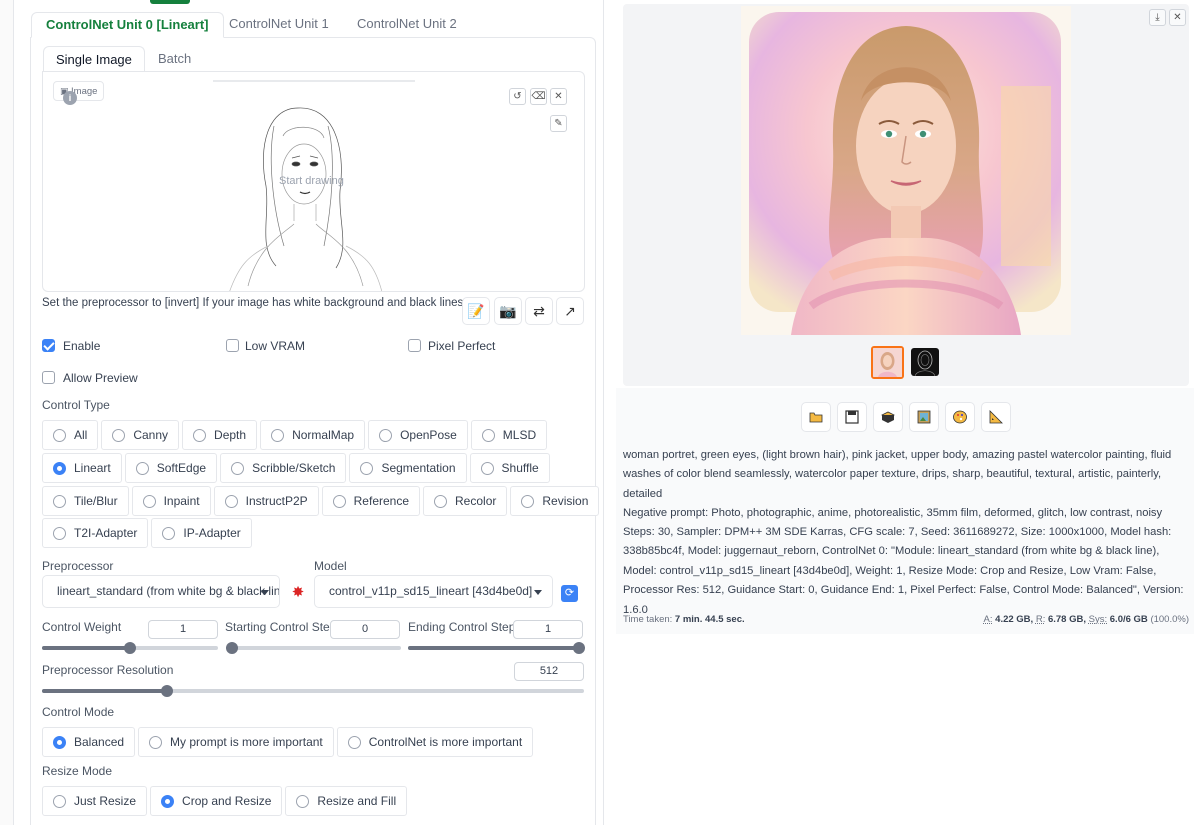 Image resolution: width=1200 pixels, height=825 pixels. What do you see at coordinates (127, 25) in the screenshot?
I see `tab-controlnet-unit-0: ControlNet Unit 0 [Lineart]` at bounding box center [127, 25].